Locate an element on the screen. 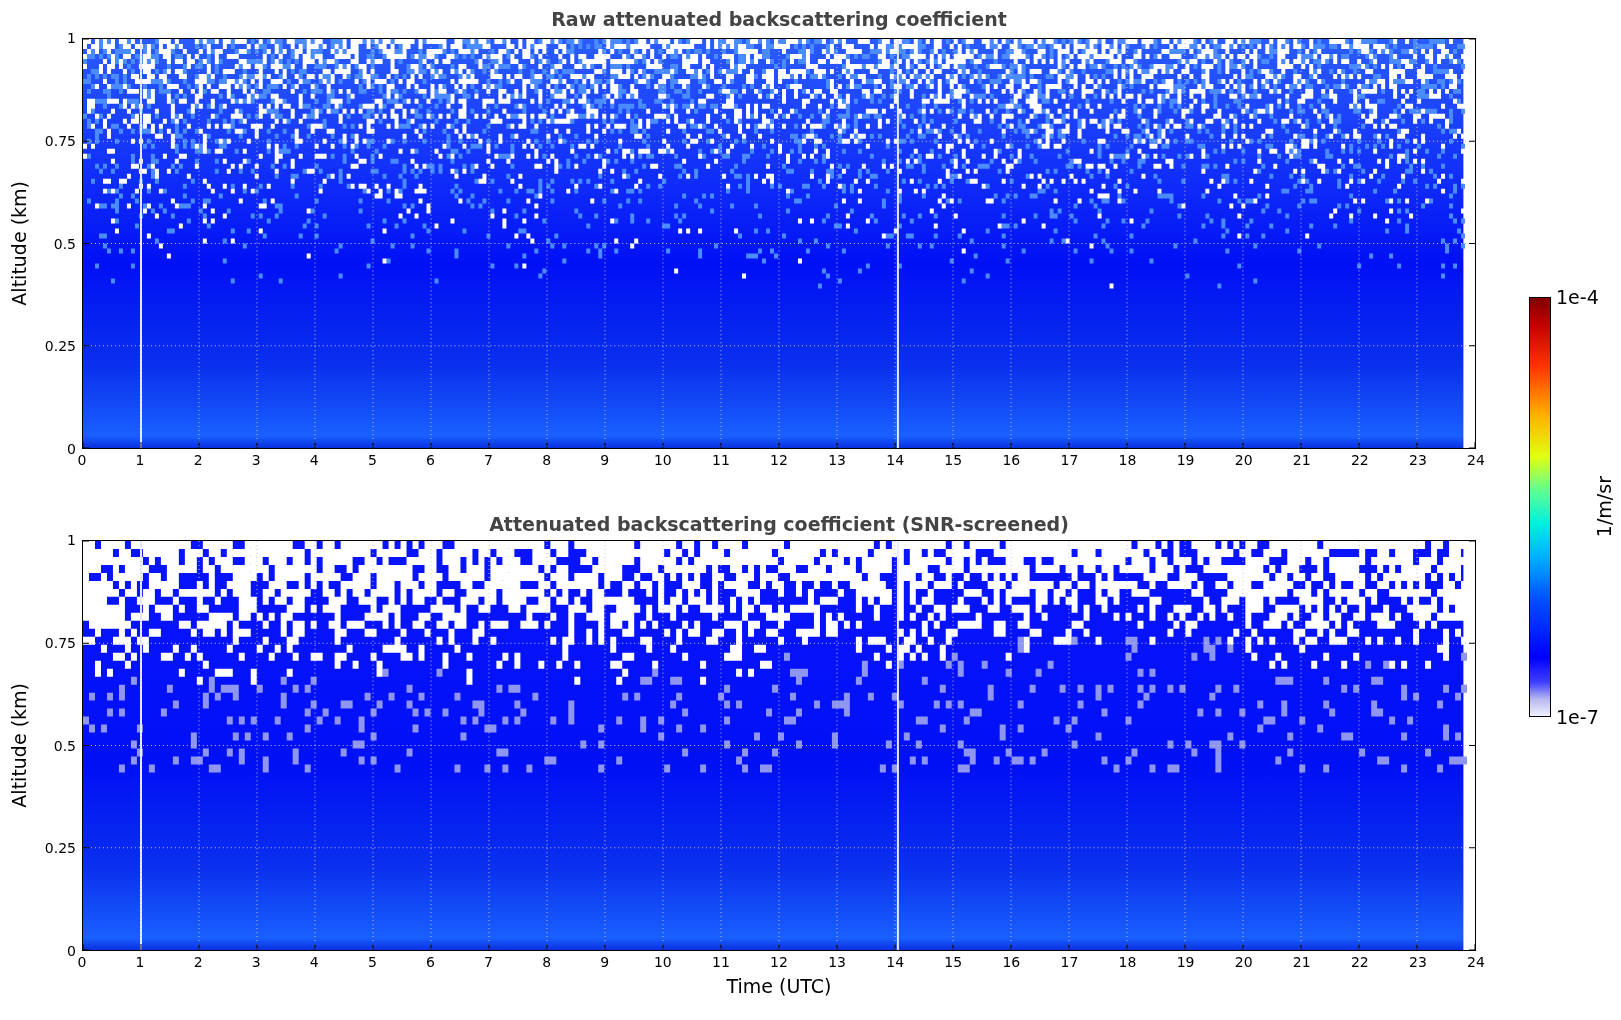 This screenshot has width=1621, height=1020. colorbar-min-label: 1e-7 is located at coordinates (1577, 717).